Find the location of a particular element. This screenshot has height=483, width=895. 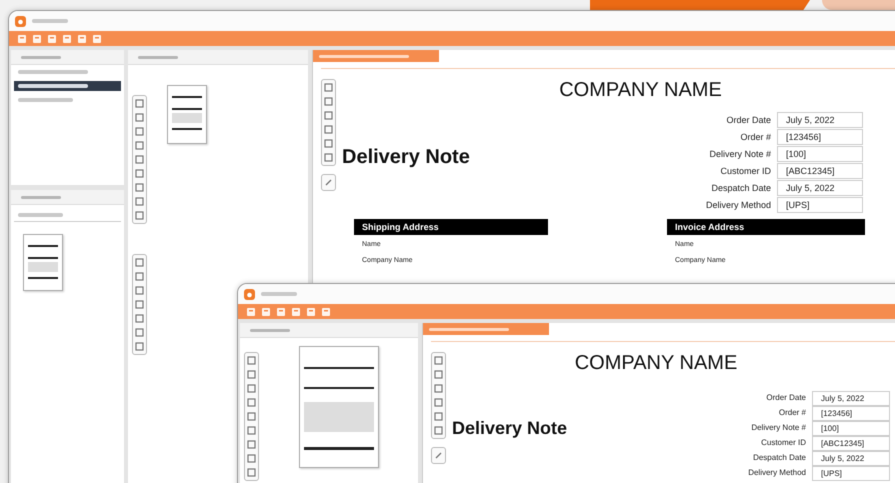

section-heading: Invoice Address is located at coordinates (766, 227).